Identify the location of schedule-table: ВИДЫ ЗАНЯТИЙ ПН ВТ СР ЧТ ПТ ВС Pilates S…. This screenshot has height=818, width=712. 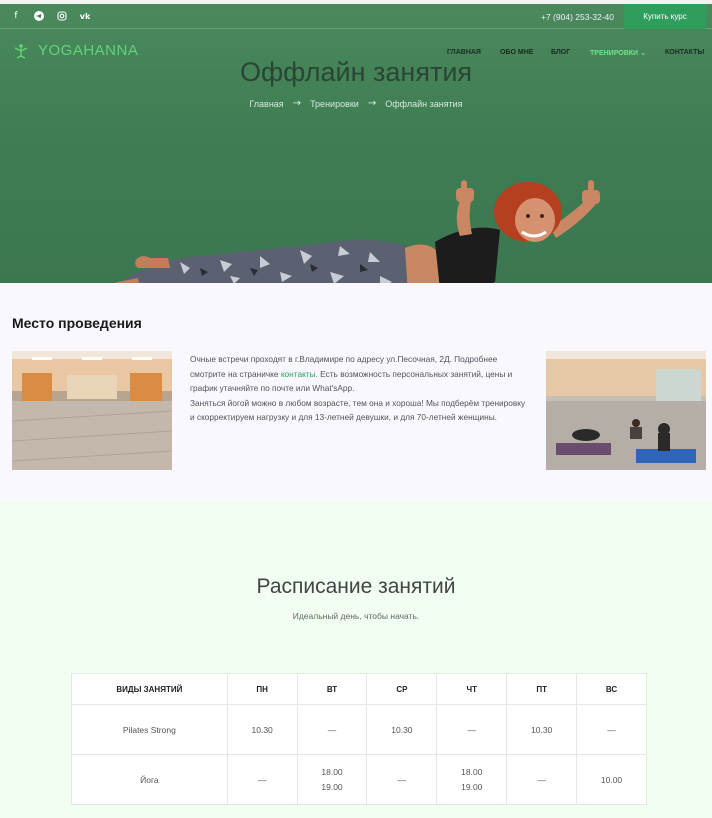
(359, 739).